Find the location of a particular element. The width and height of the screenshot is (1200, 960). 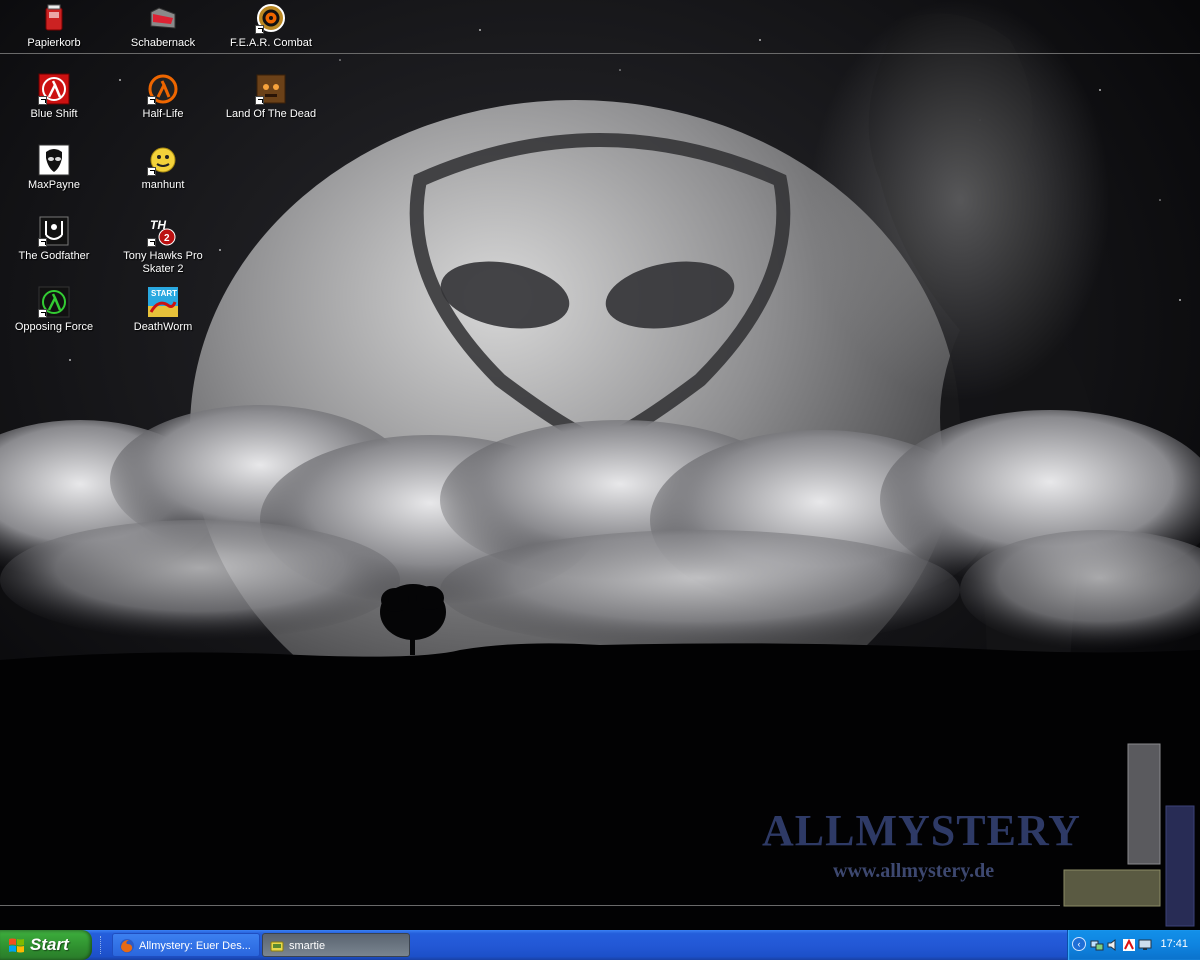

halflife-icon is located at coordinates (163, 89).